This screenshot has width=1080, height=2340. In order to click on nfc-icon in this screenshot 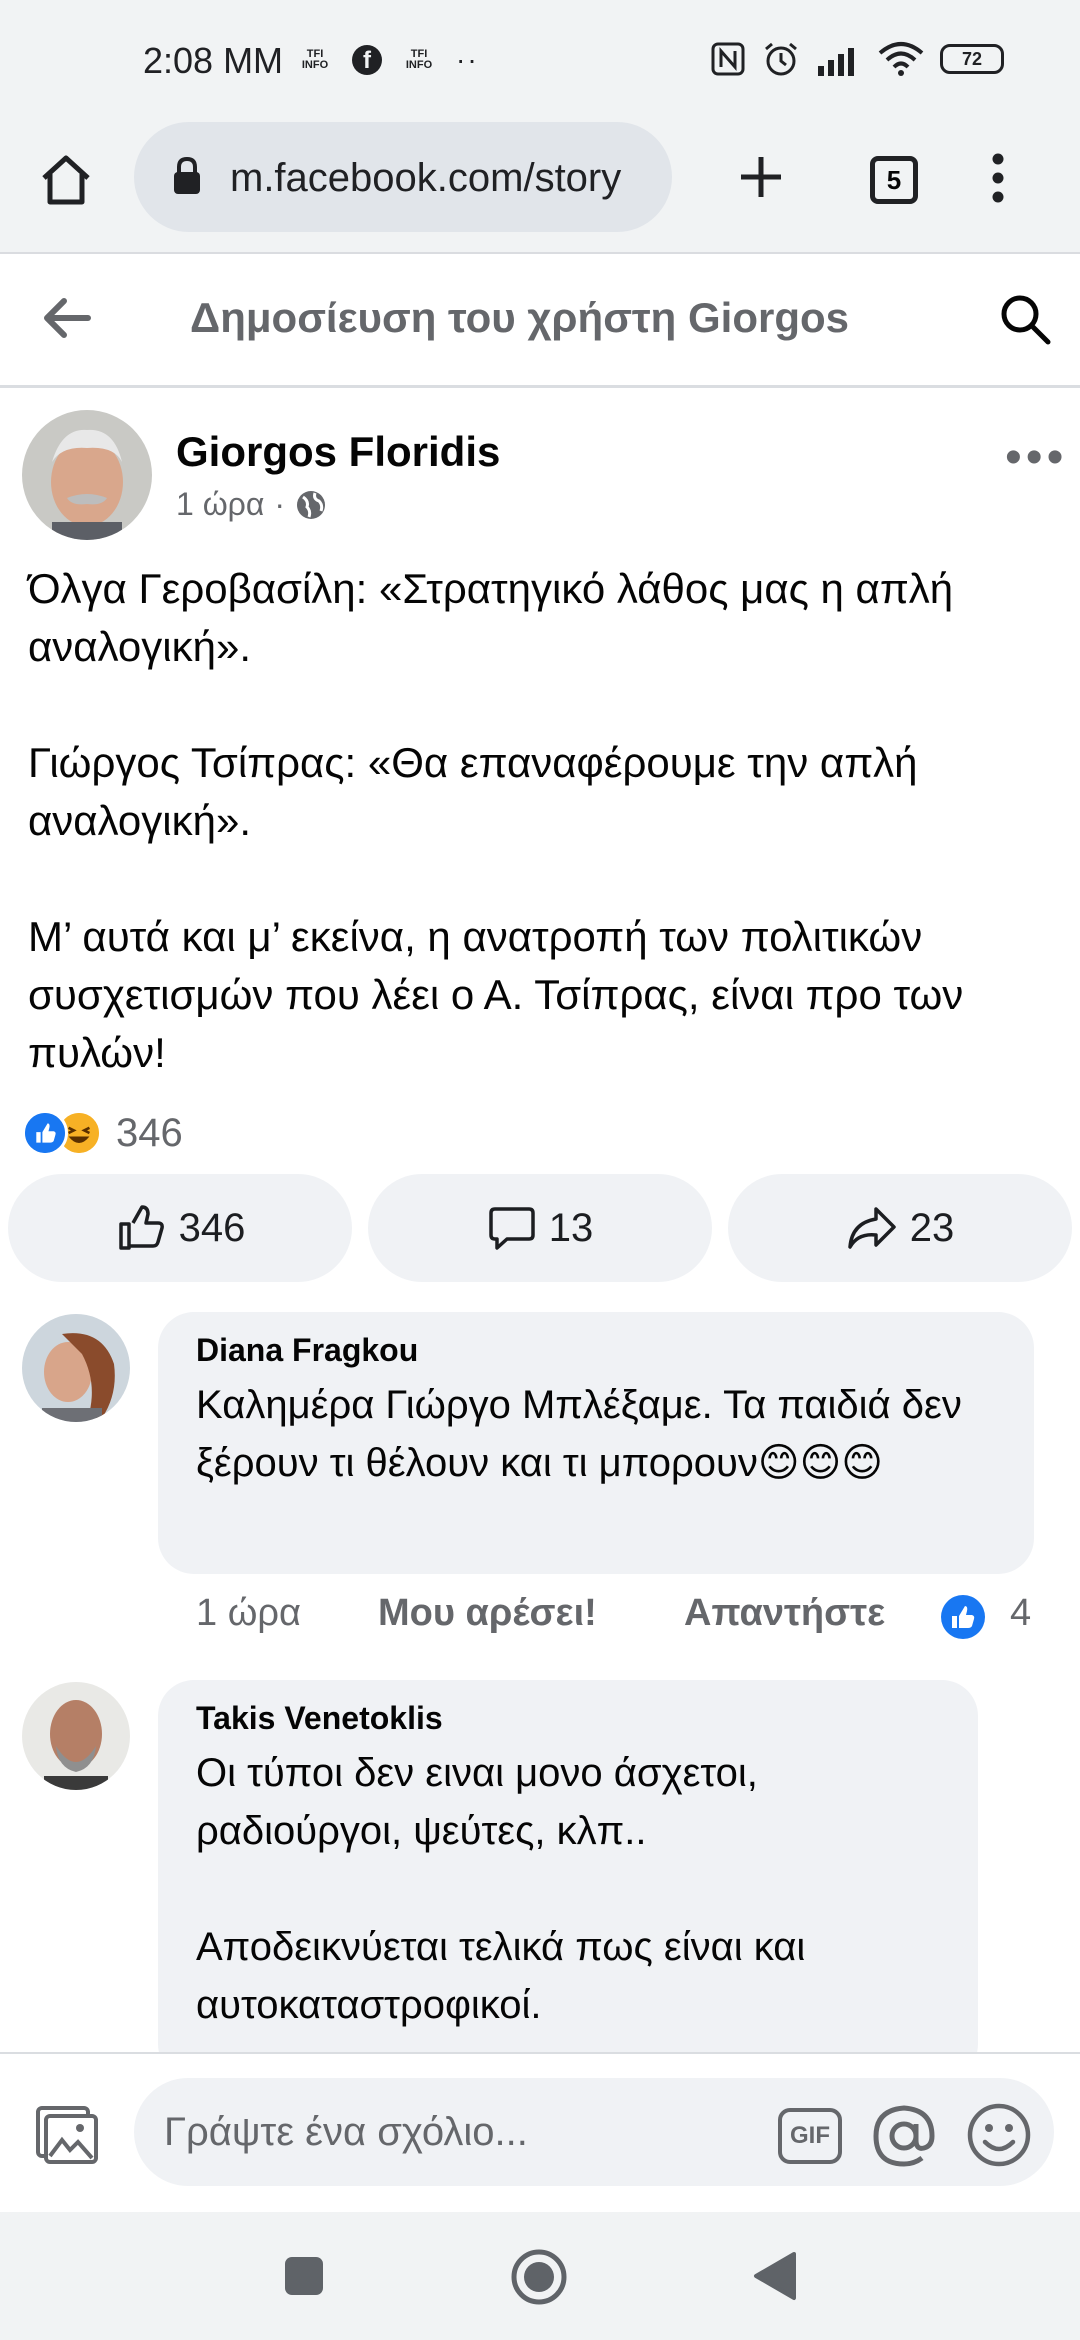, I will do `click(728, 59)`.